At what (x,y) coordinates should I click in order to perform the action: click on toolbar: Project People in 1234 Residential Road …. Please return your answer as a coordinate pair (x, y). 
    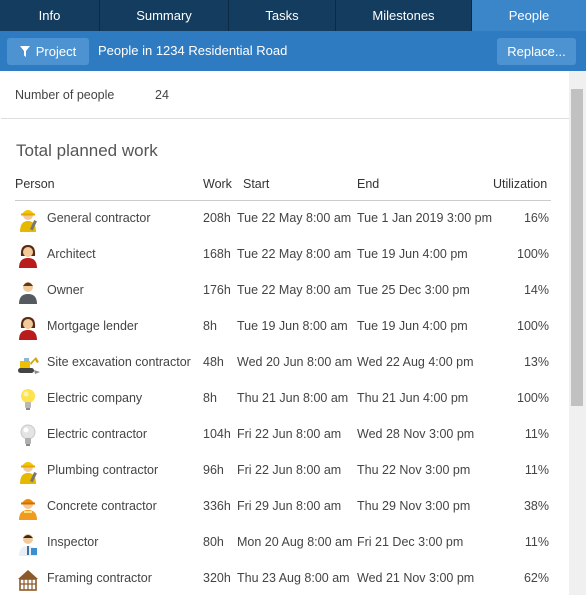
    Looking at the image, I should click on (293, 51).